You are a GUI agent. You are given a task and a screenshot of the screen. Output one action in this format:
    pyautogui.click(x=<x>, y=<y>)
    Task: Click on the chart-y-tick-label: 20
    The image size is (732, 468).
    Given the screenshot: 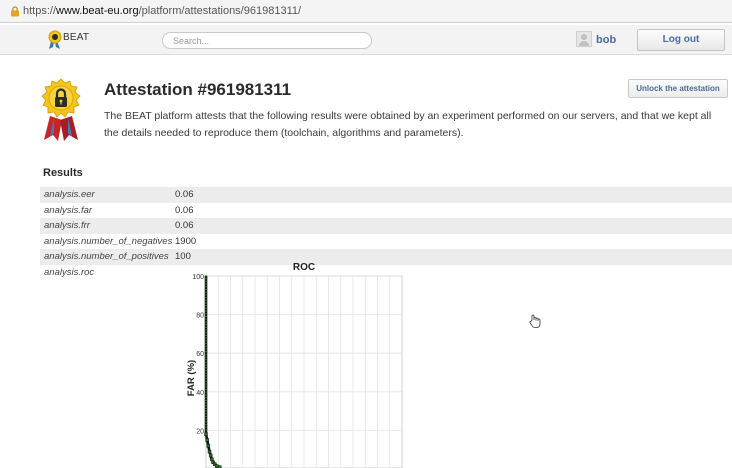 What is the action you would take?
    pyautogui.click(x=200, y=431)
    